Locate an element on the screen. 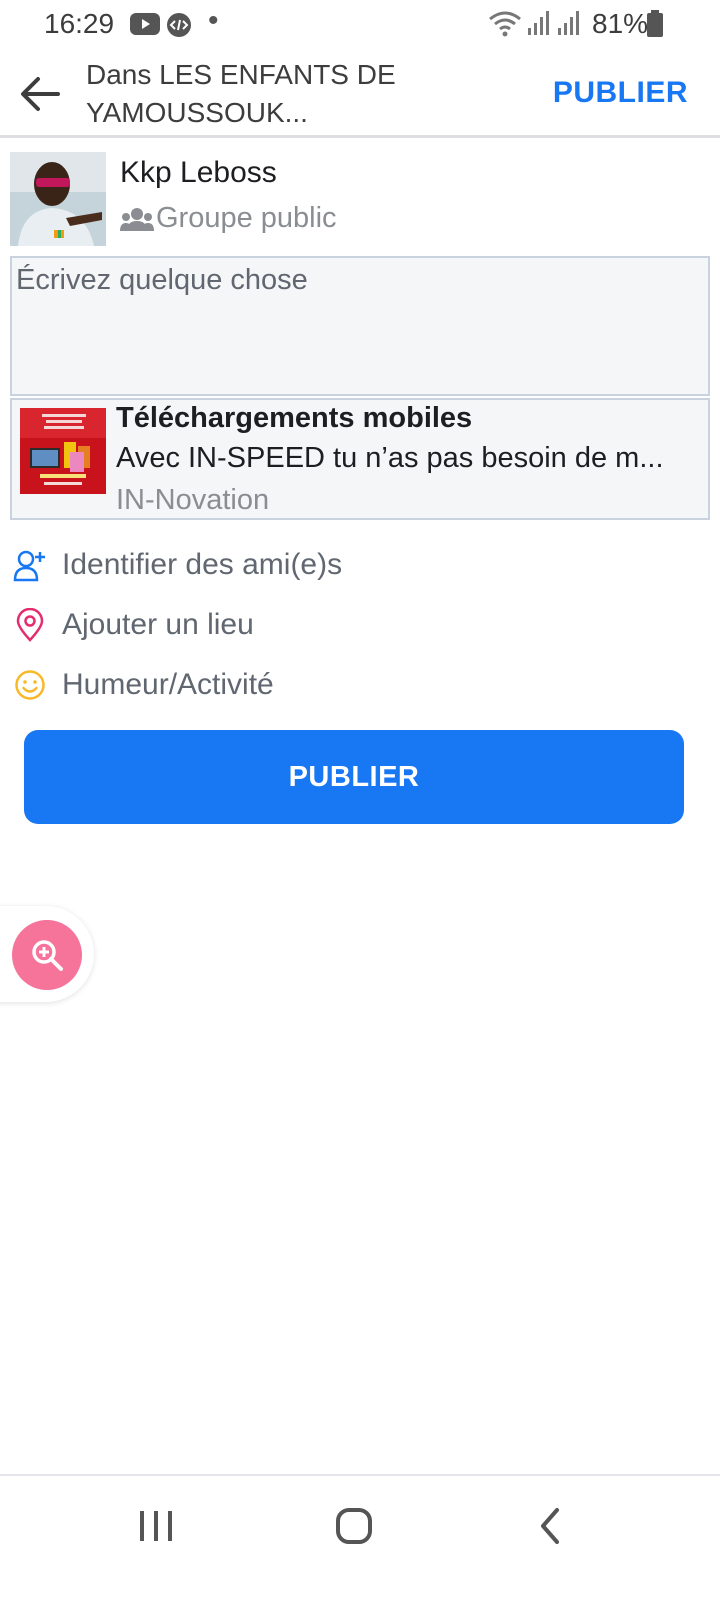 This screenshot has width=720, height=1600. link-thumbnail is located at coordinates (63, 451).